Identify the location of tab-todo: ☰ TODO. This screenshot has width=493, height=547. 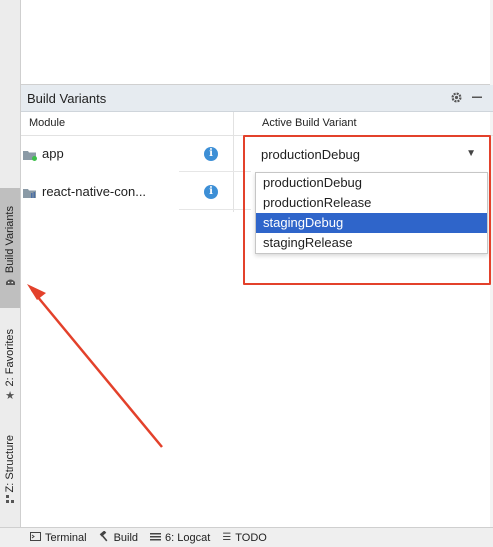
(244, 538).